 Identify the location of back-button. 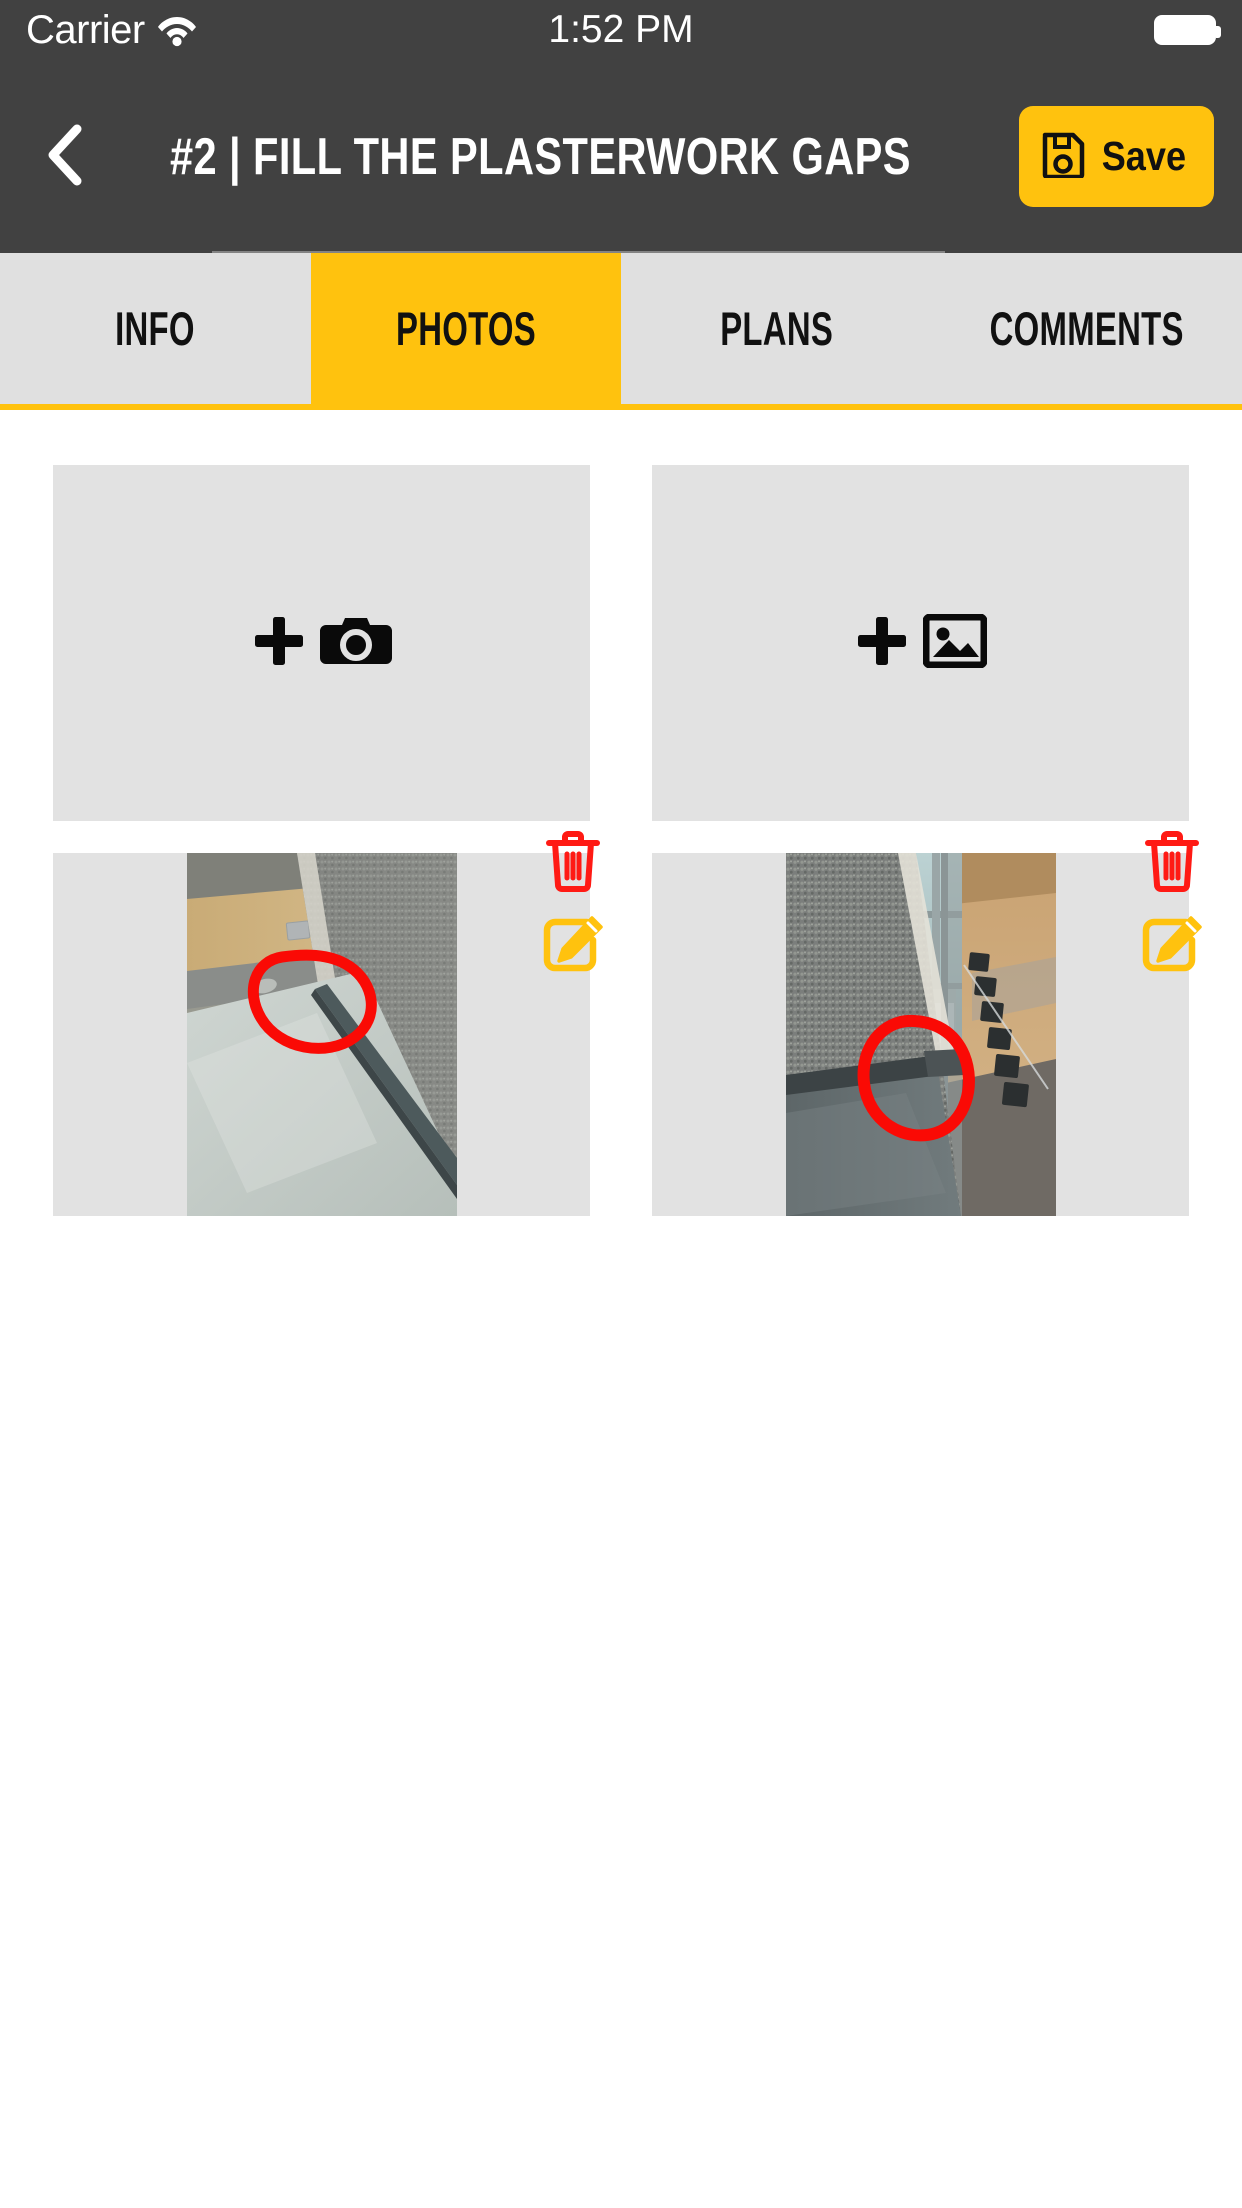
(65, 157).